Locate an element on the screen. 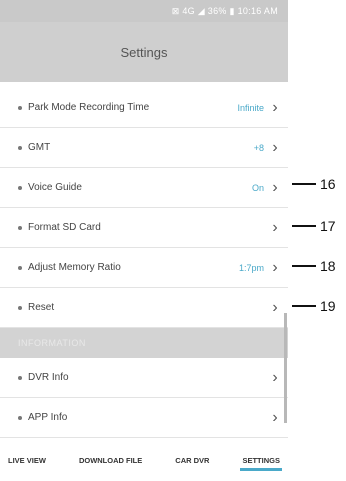 This screenshot has width=346, height=481. info-dvr-info: DVR Info › is located at coordinates (144, 378).